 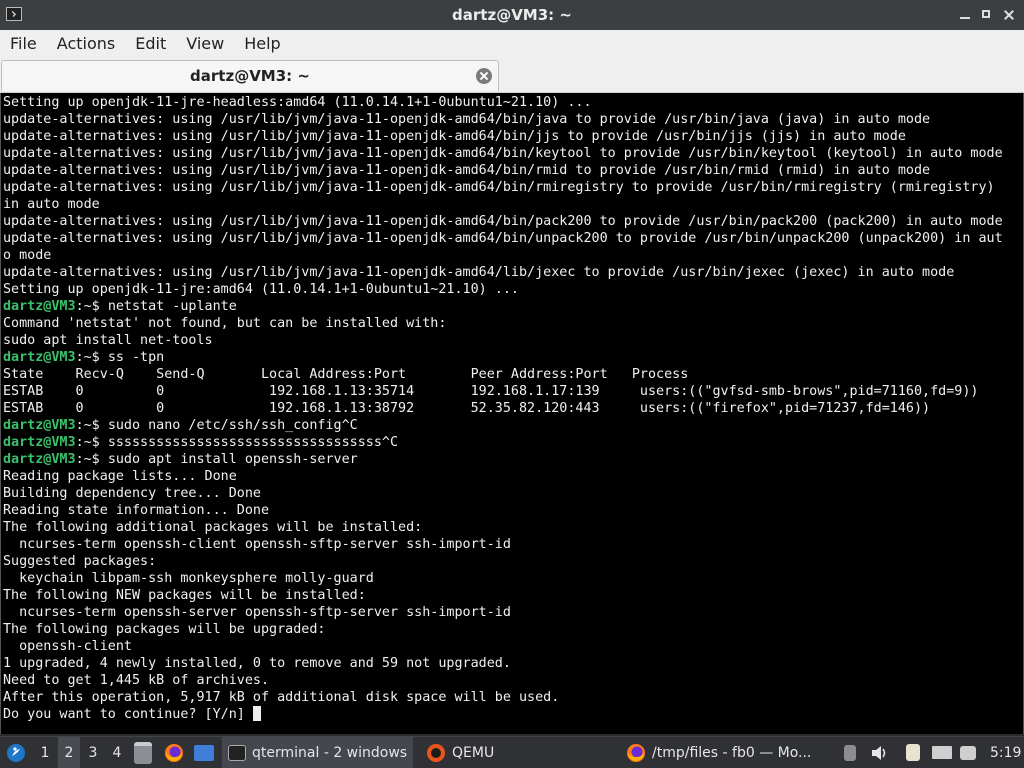 I want to click on tray-clipboard, so click(x=913, y=752).